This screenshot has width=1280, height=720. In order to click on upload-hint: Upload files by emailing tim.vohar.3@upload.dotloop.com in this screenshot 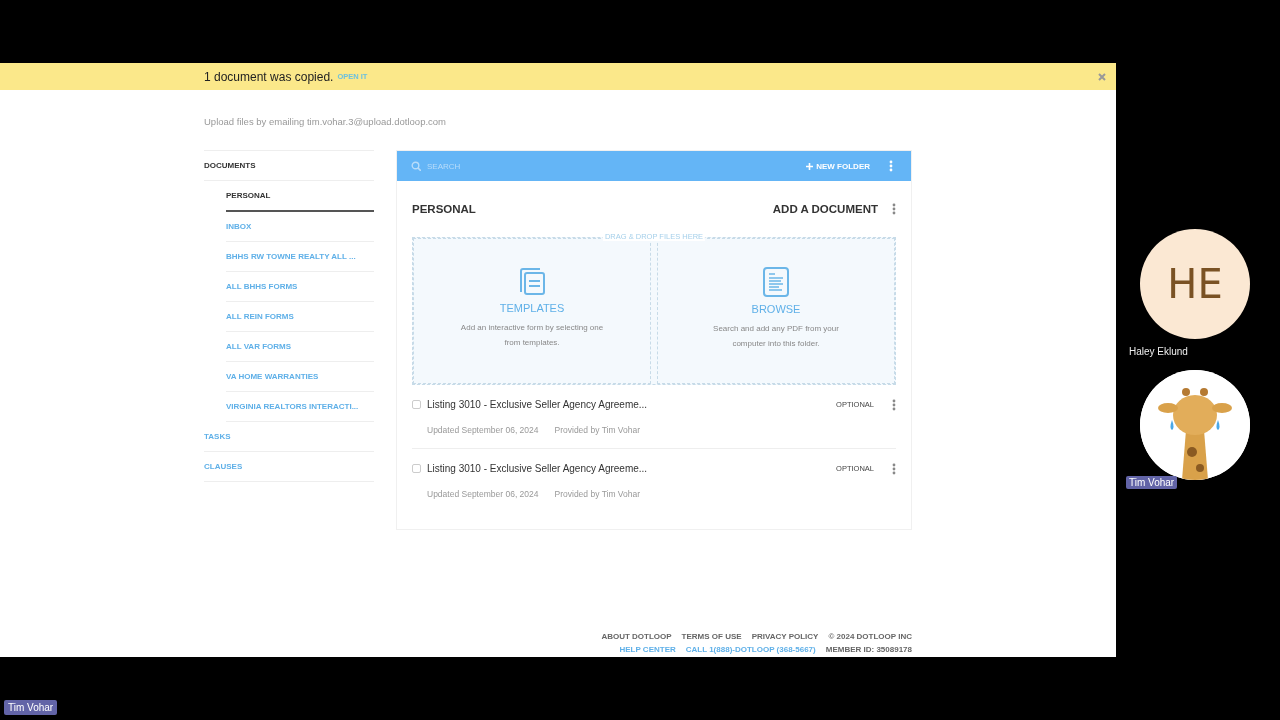, I will do `click(325, 121)`.